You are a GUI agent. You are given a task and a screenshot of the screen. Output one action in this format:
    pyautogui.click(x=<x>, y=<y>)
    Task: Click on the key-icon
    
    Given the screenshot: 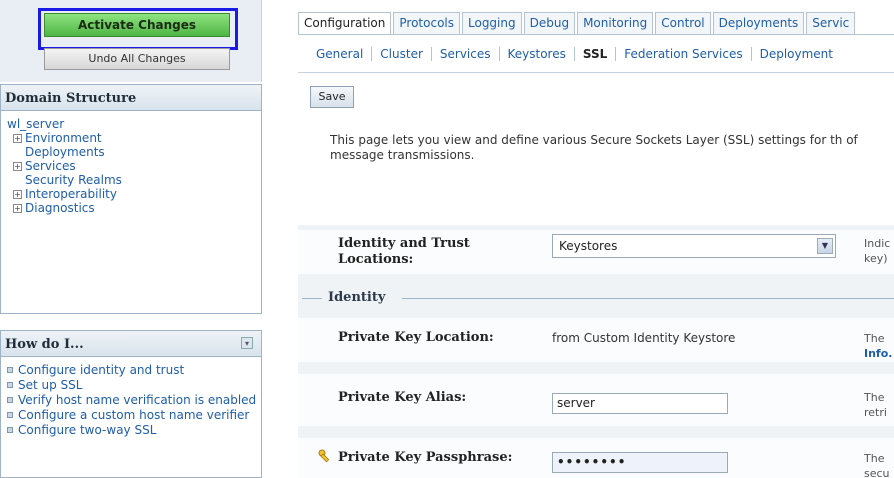 What is the action you would take?
    pyautogui.click(x=324, y=456)
    